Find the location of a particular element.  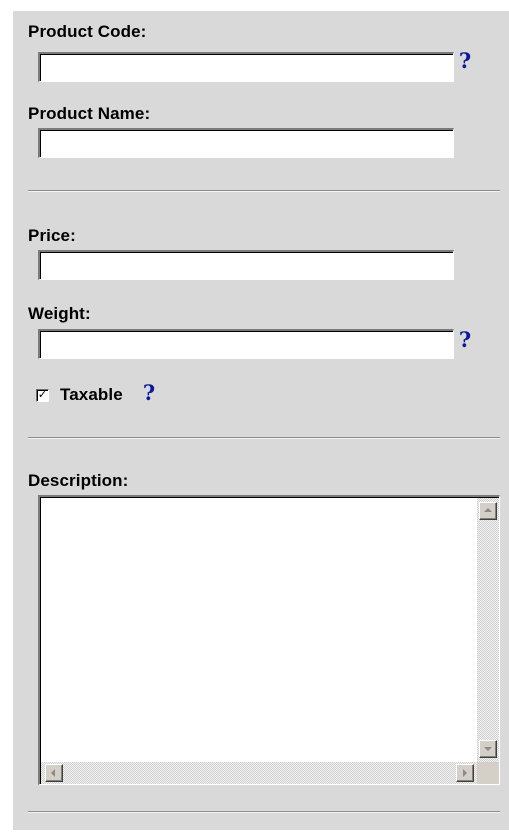

scroll-up-button is located at coordinates (488, 511).